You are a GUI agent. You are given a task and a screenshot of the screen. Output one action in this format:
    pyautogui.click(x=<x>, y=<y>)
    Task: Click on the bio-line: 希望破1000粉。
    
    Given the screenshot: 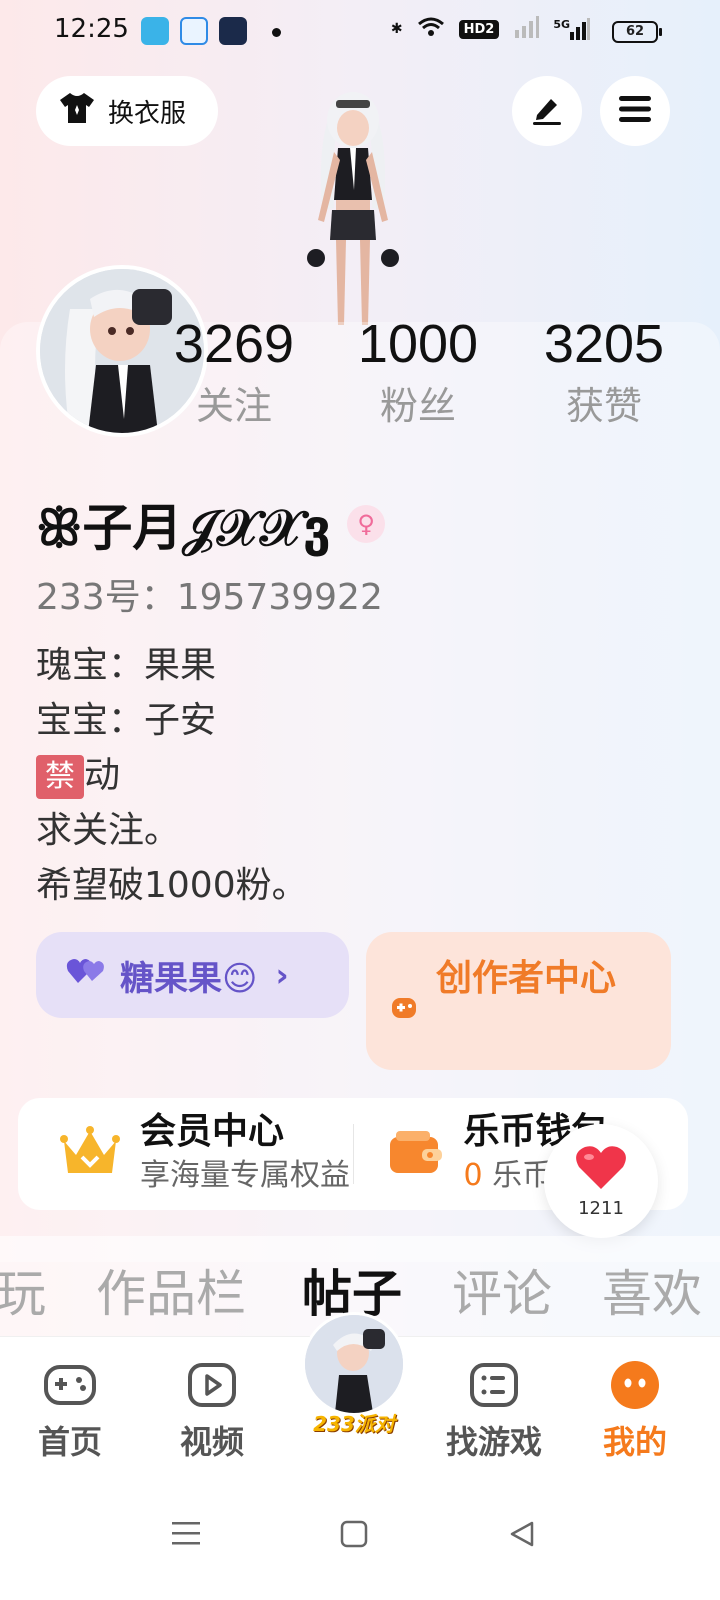 What is the action you would take?
    pyautogui.click(x=172, y=885)
    